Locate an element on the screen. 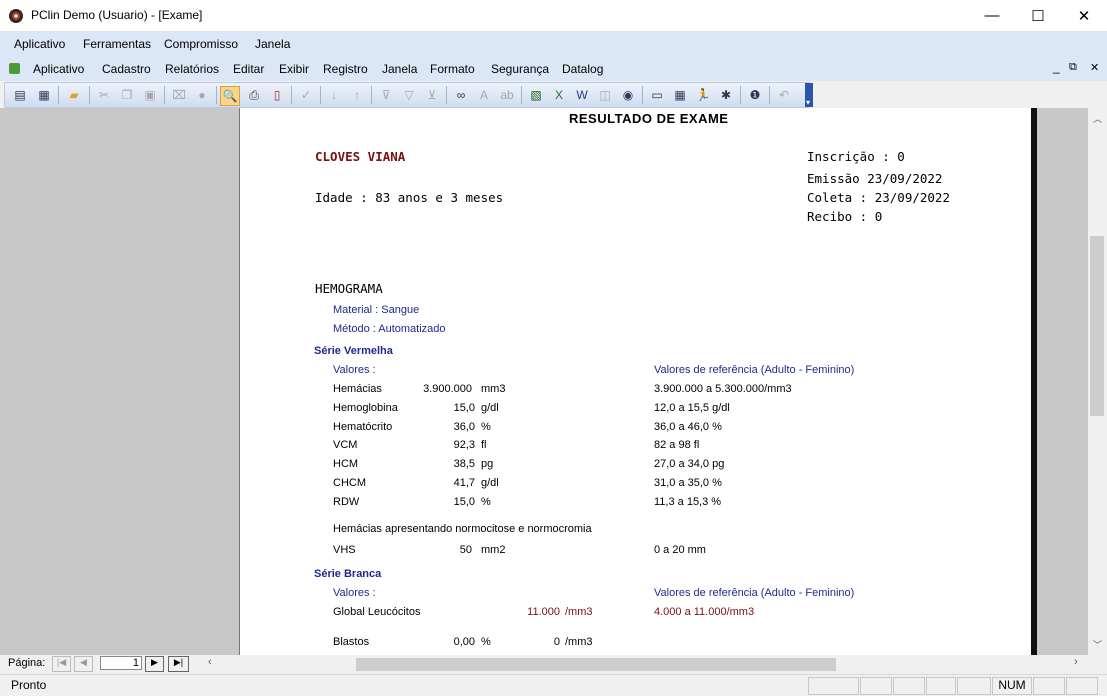  blastos-abs: 0 is located at coordinates (556, 642).